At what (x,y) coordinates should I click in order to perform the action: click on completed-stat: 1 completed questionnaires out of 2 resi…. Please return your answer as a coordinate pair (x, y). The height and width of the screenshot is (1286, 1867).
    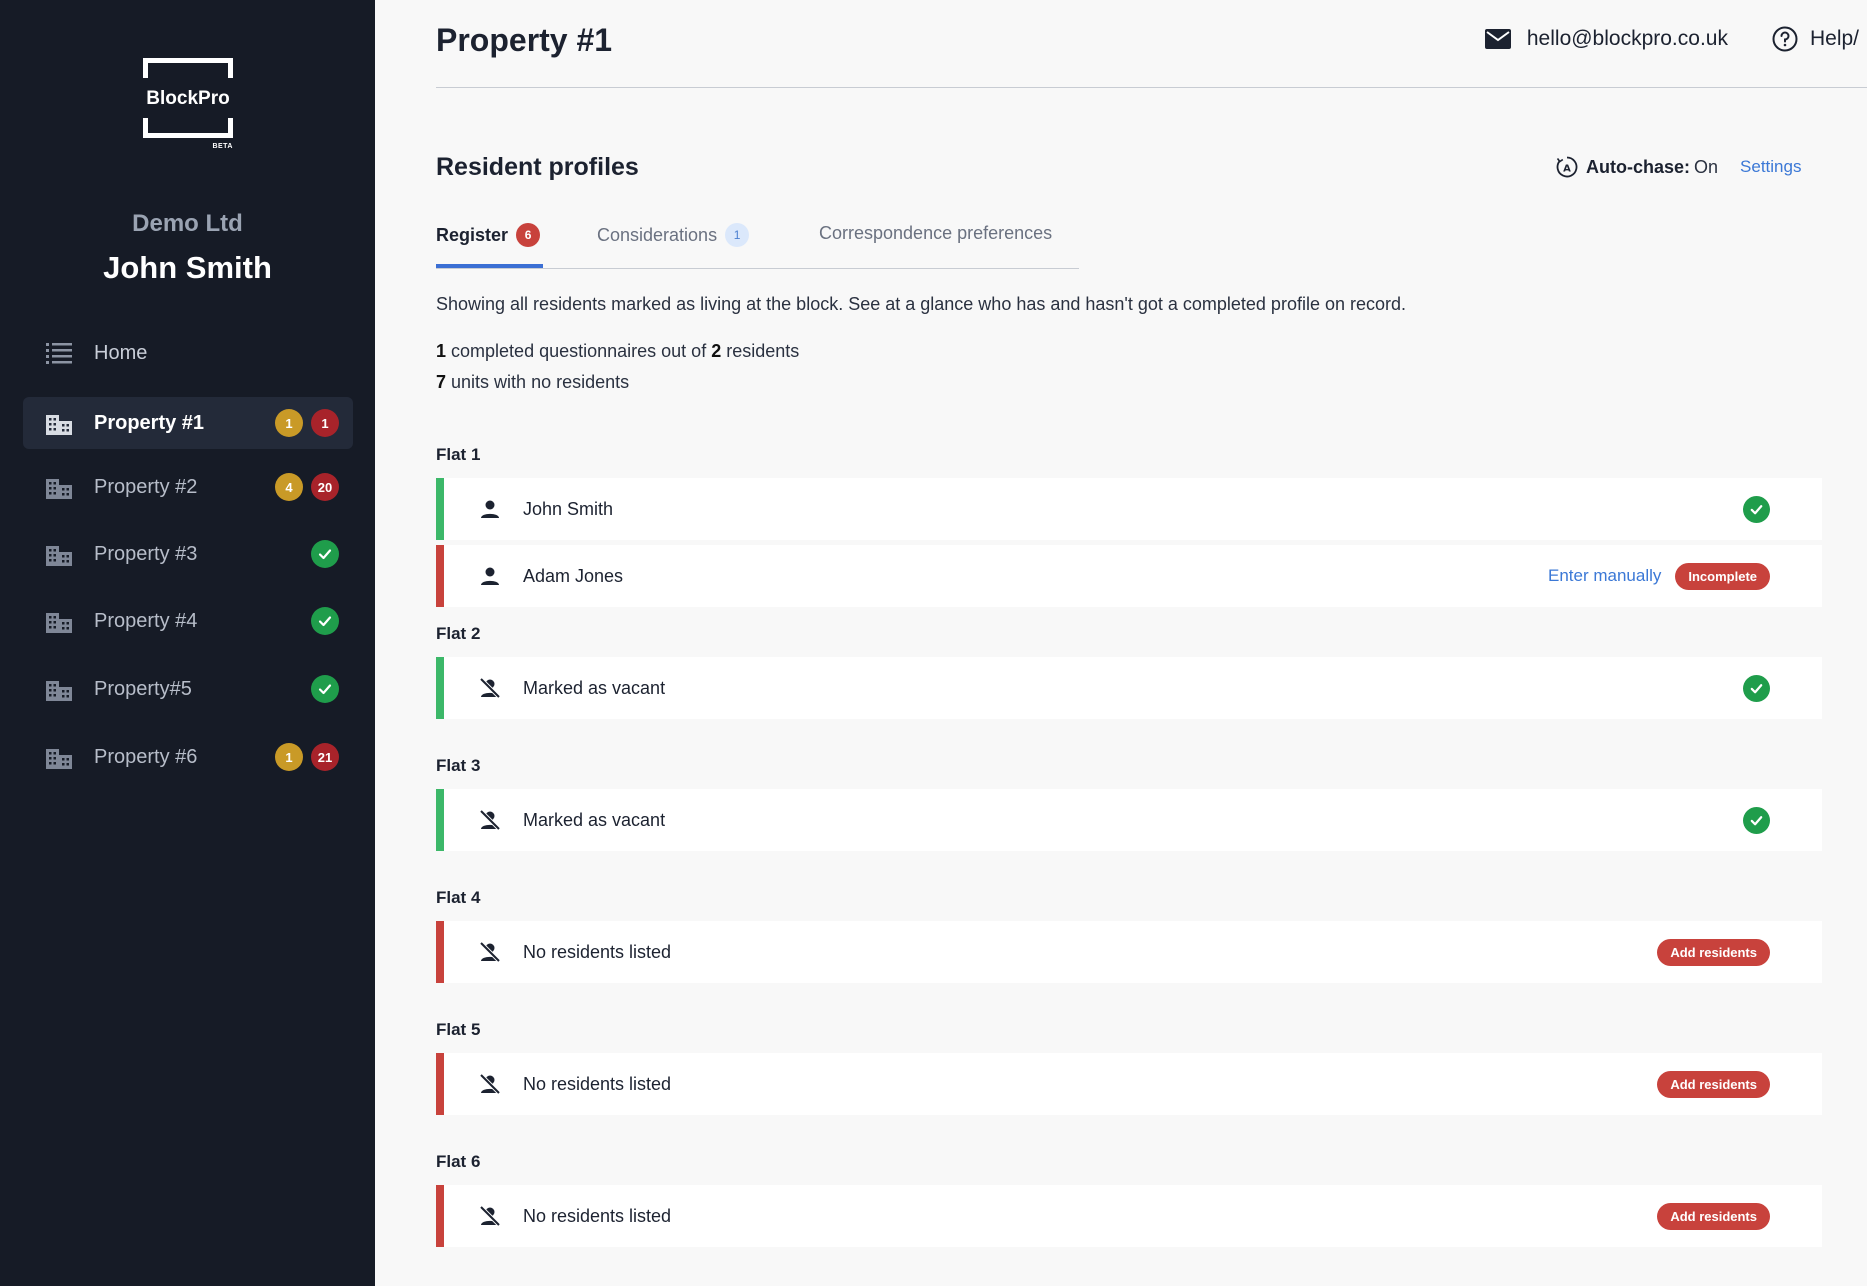
    Looking at the image, I should click on (617, 351).